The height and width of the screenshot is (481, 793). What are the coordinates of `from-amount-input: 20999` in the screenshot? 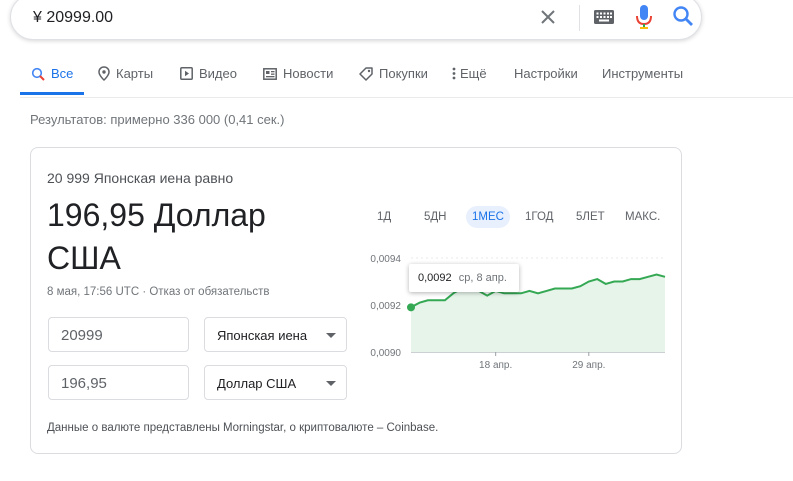 It's located at (118, 334).